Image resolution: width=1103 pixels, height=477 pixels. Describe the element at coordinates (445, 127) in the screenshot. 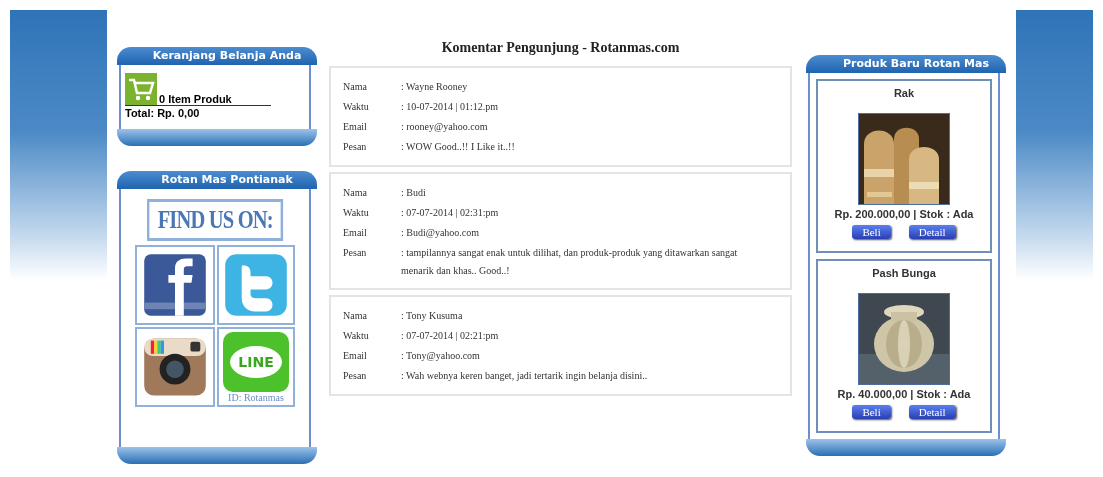

I see `field-value: : rooney@yahoo.com` at that location.